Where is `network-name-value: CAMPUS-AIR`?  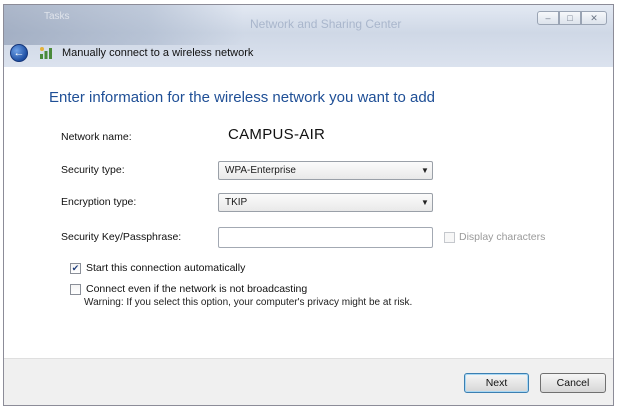
network-name-value: CAMPUS-AIR is located at coordinates (277, 134).